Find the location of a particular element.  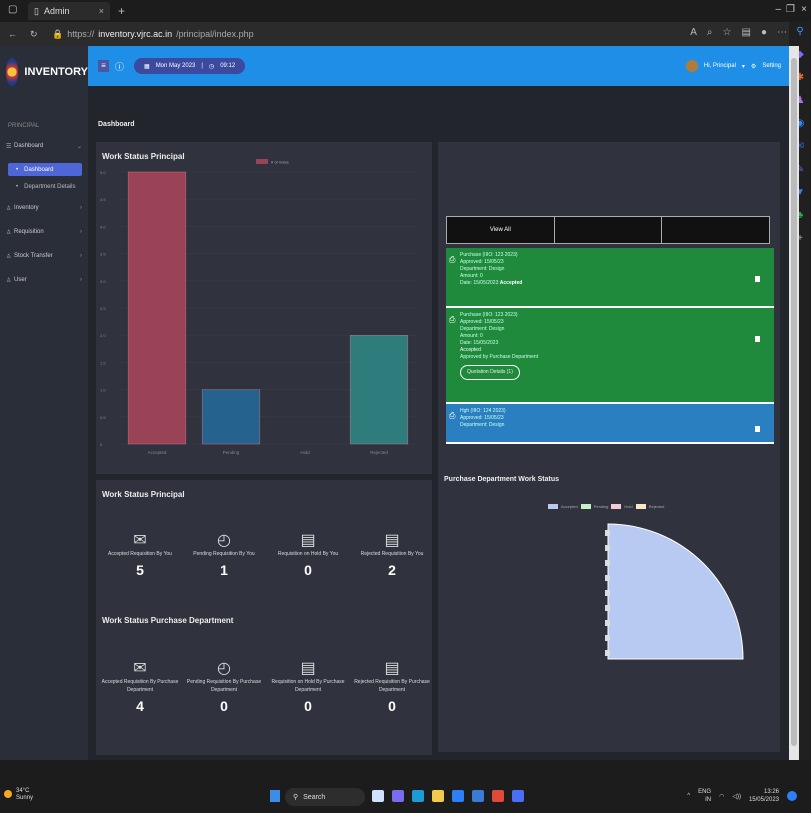

windows-start-icon is located at coordinates (275, 796).